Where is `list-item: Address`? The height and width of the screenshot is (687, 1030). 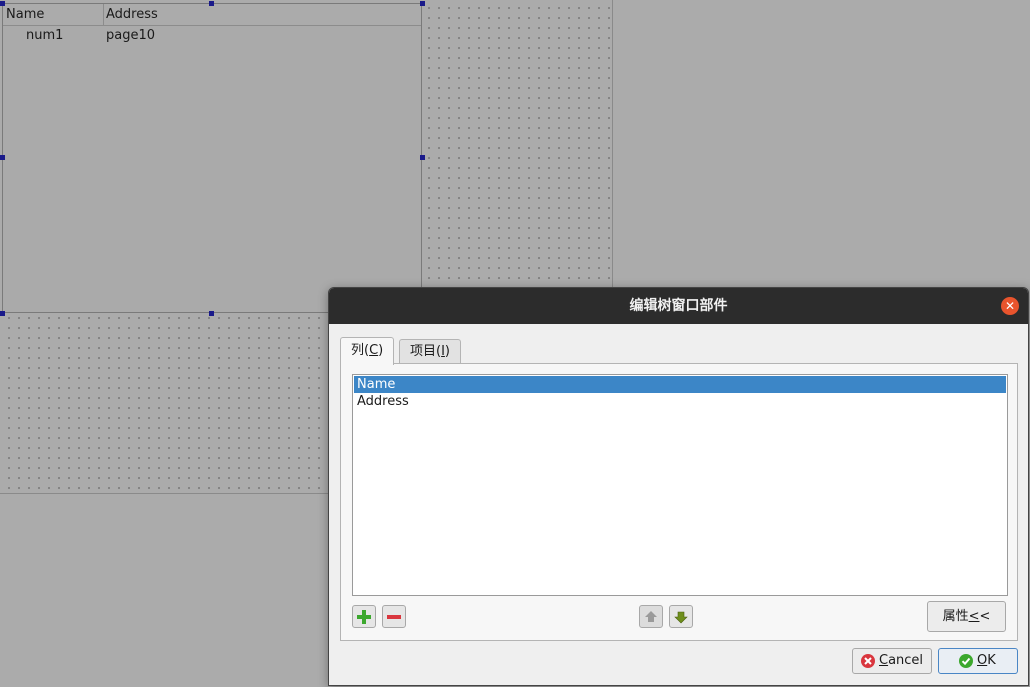 list-item: Address is located at coordinates (680, 401).